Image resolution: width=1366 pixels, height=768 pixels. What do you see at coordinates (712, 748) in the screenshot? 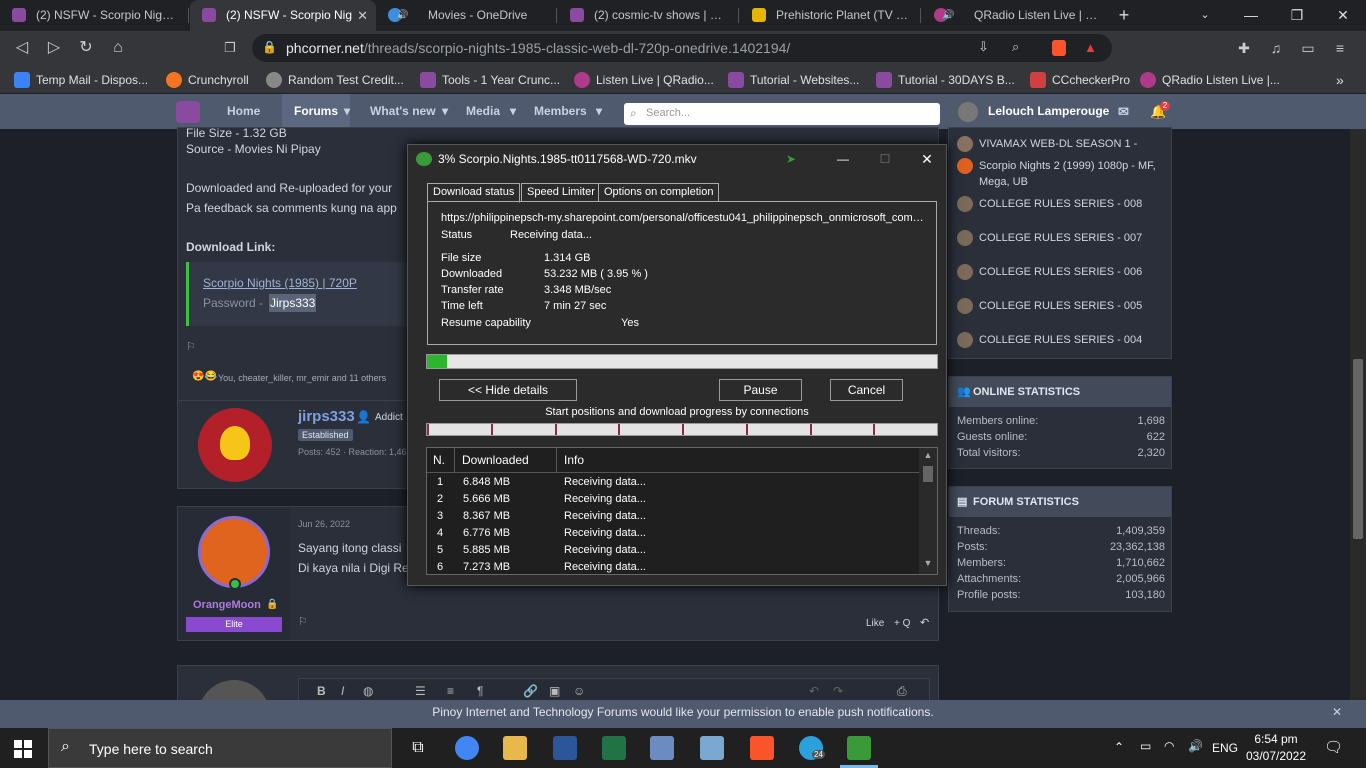
I see `calculator-icon` at bounding box center [712, 748].